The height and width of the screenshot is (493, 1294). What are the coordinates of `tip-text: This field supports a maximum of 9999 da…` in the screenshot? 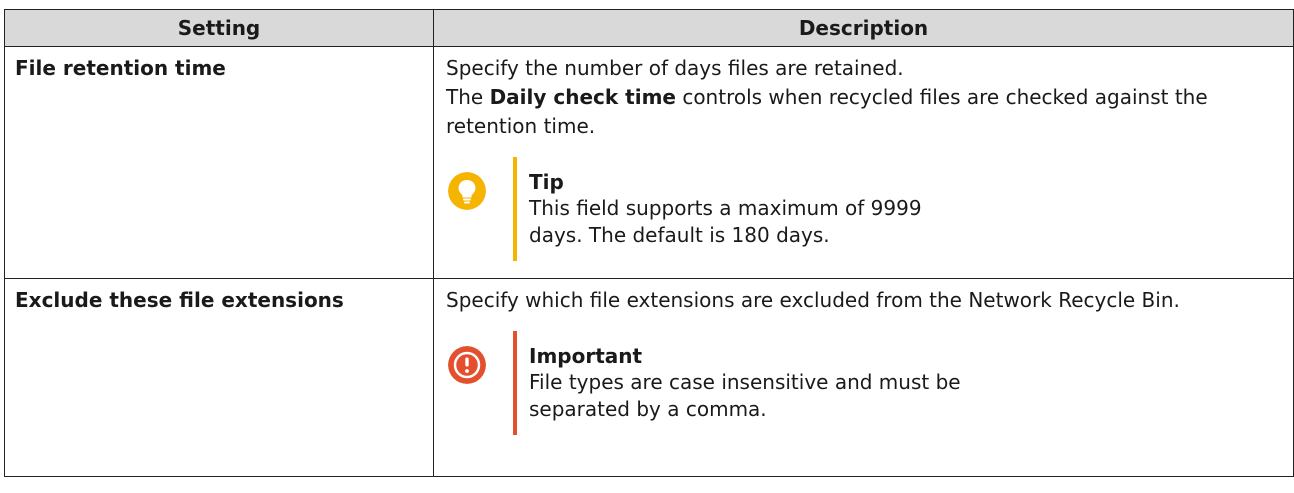 It's located at (725, 221).